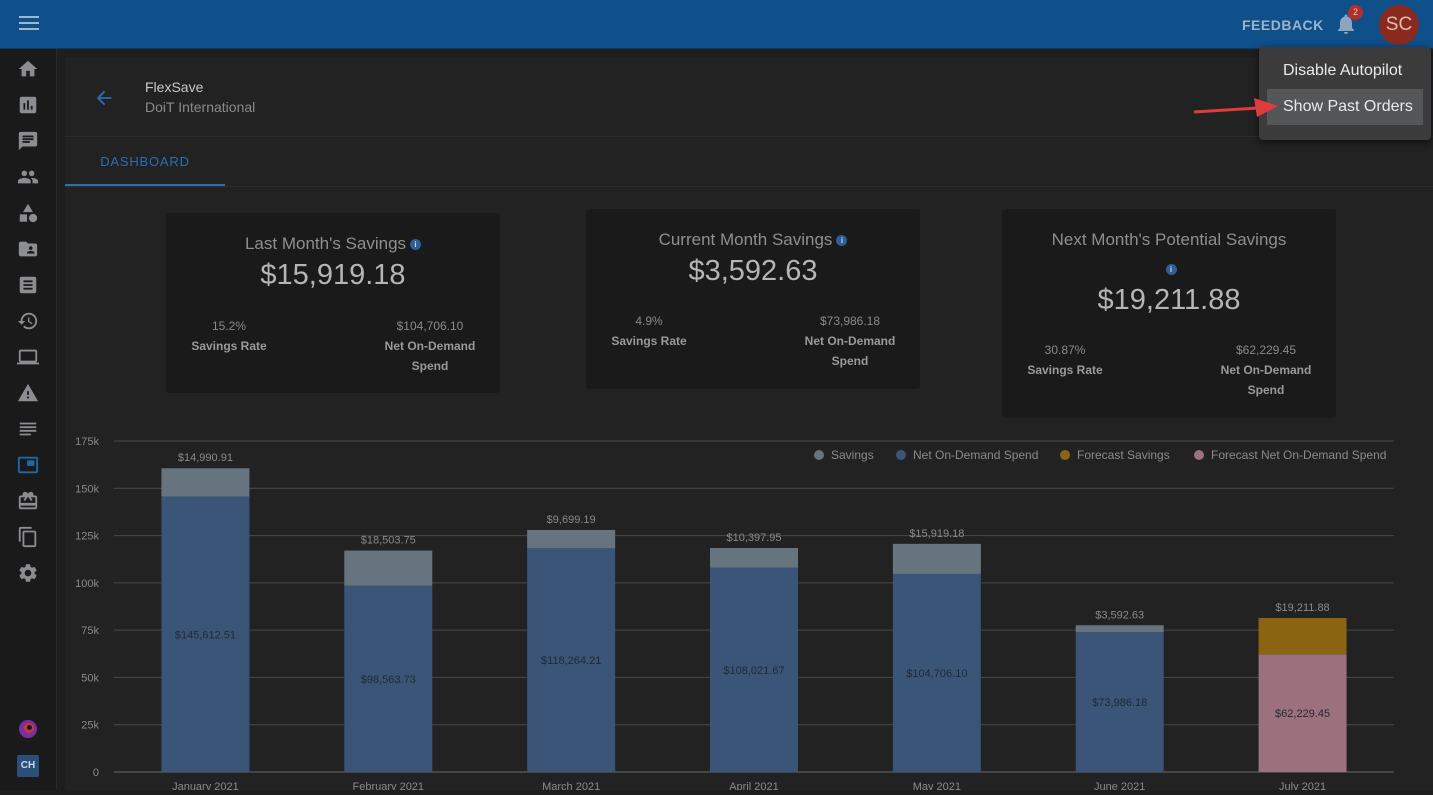 The image size is (1433, 795). I want to click on legend-label: Forecast Net On-Demand Spend, so click(1298, 455).